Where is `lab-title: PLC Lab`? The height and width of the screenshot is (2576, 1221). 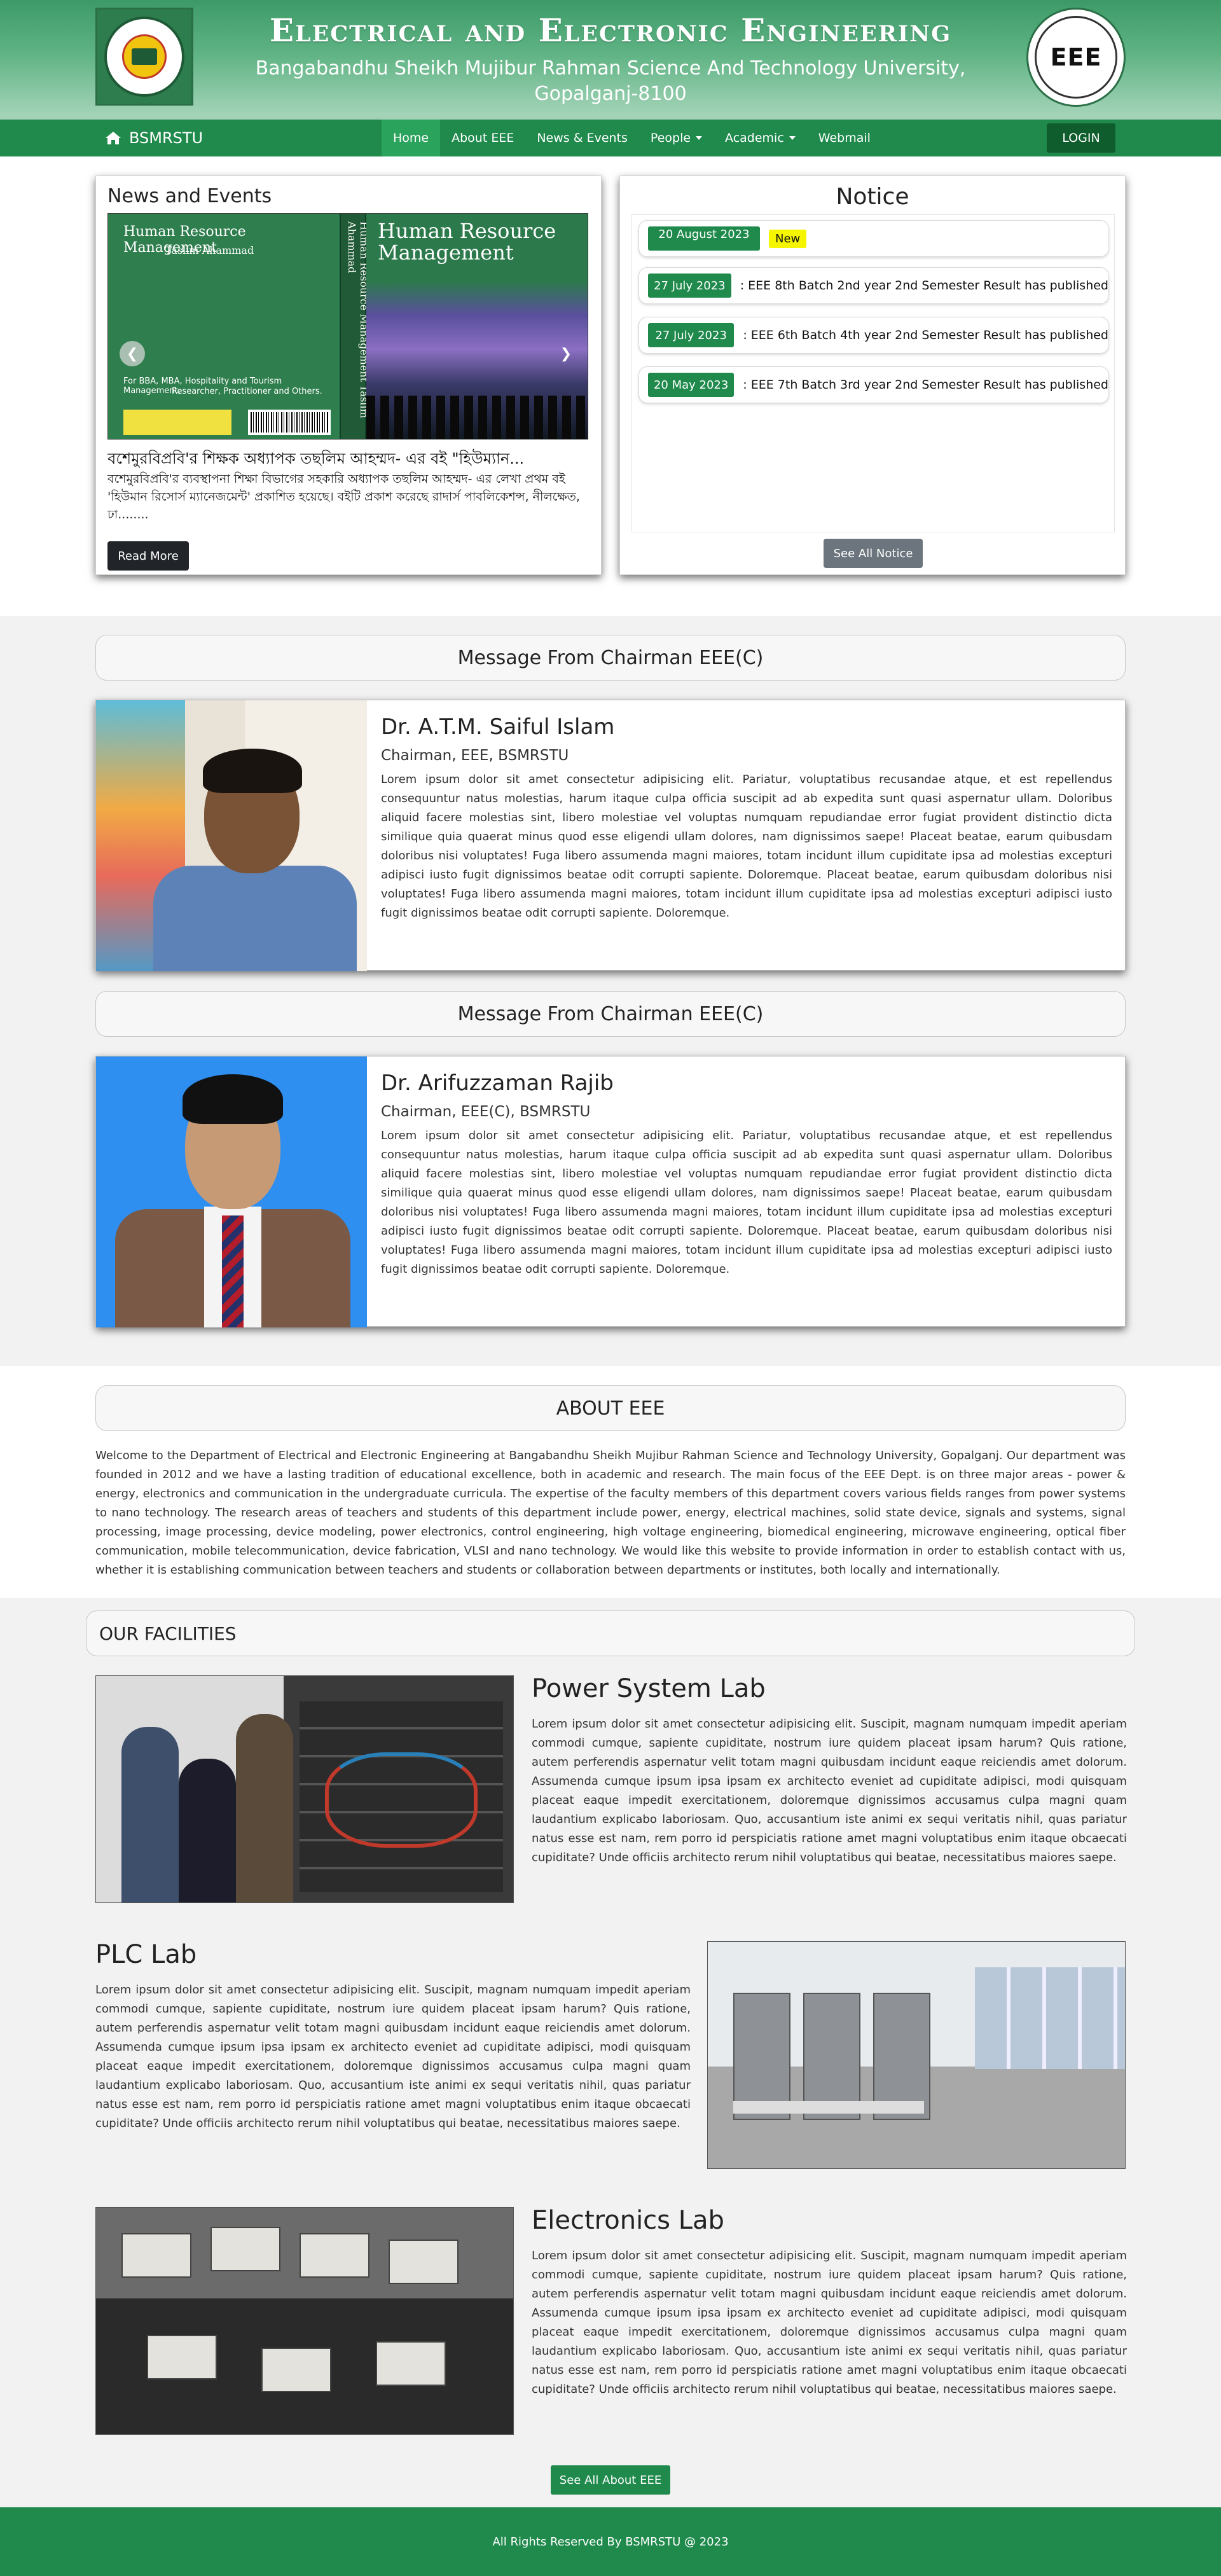 lab-title: PLC Lab is located at coordinates (146, 1954).